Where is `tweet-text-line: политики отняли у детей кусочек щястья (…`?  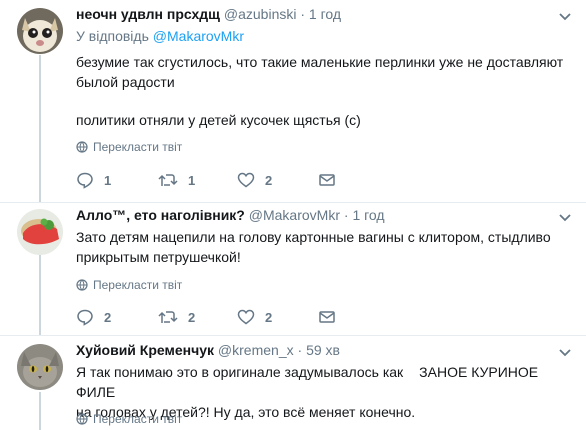 tweet-text-line: политики отняли у детей кусочек щястья (… is located at coordinates (218, 120).